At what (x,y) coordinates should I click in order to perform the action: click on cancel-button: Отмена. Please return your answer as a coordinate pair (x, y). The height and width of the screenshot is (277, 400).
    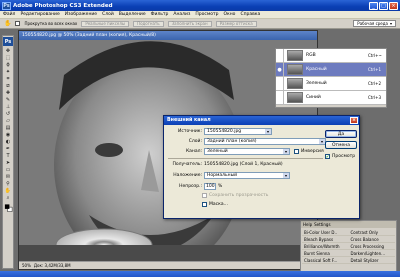
    Looking at the image, I should click on (341, 145).